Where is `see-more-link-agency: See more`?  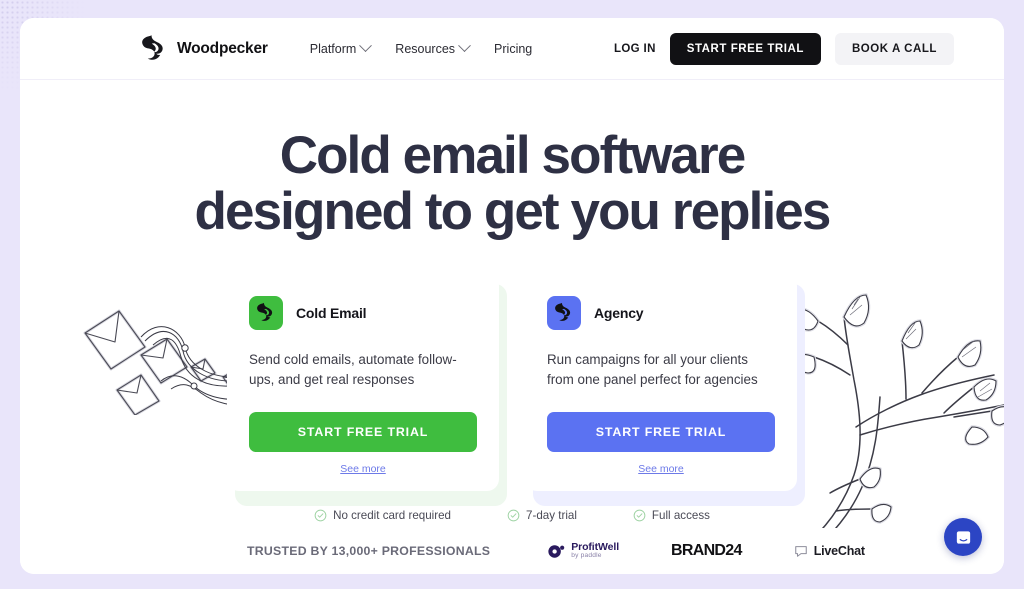
see-more-link-agency: See more is located at coordinates (661, 469).